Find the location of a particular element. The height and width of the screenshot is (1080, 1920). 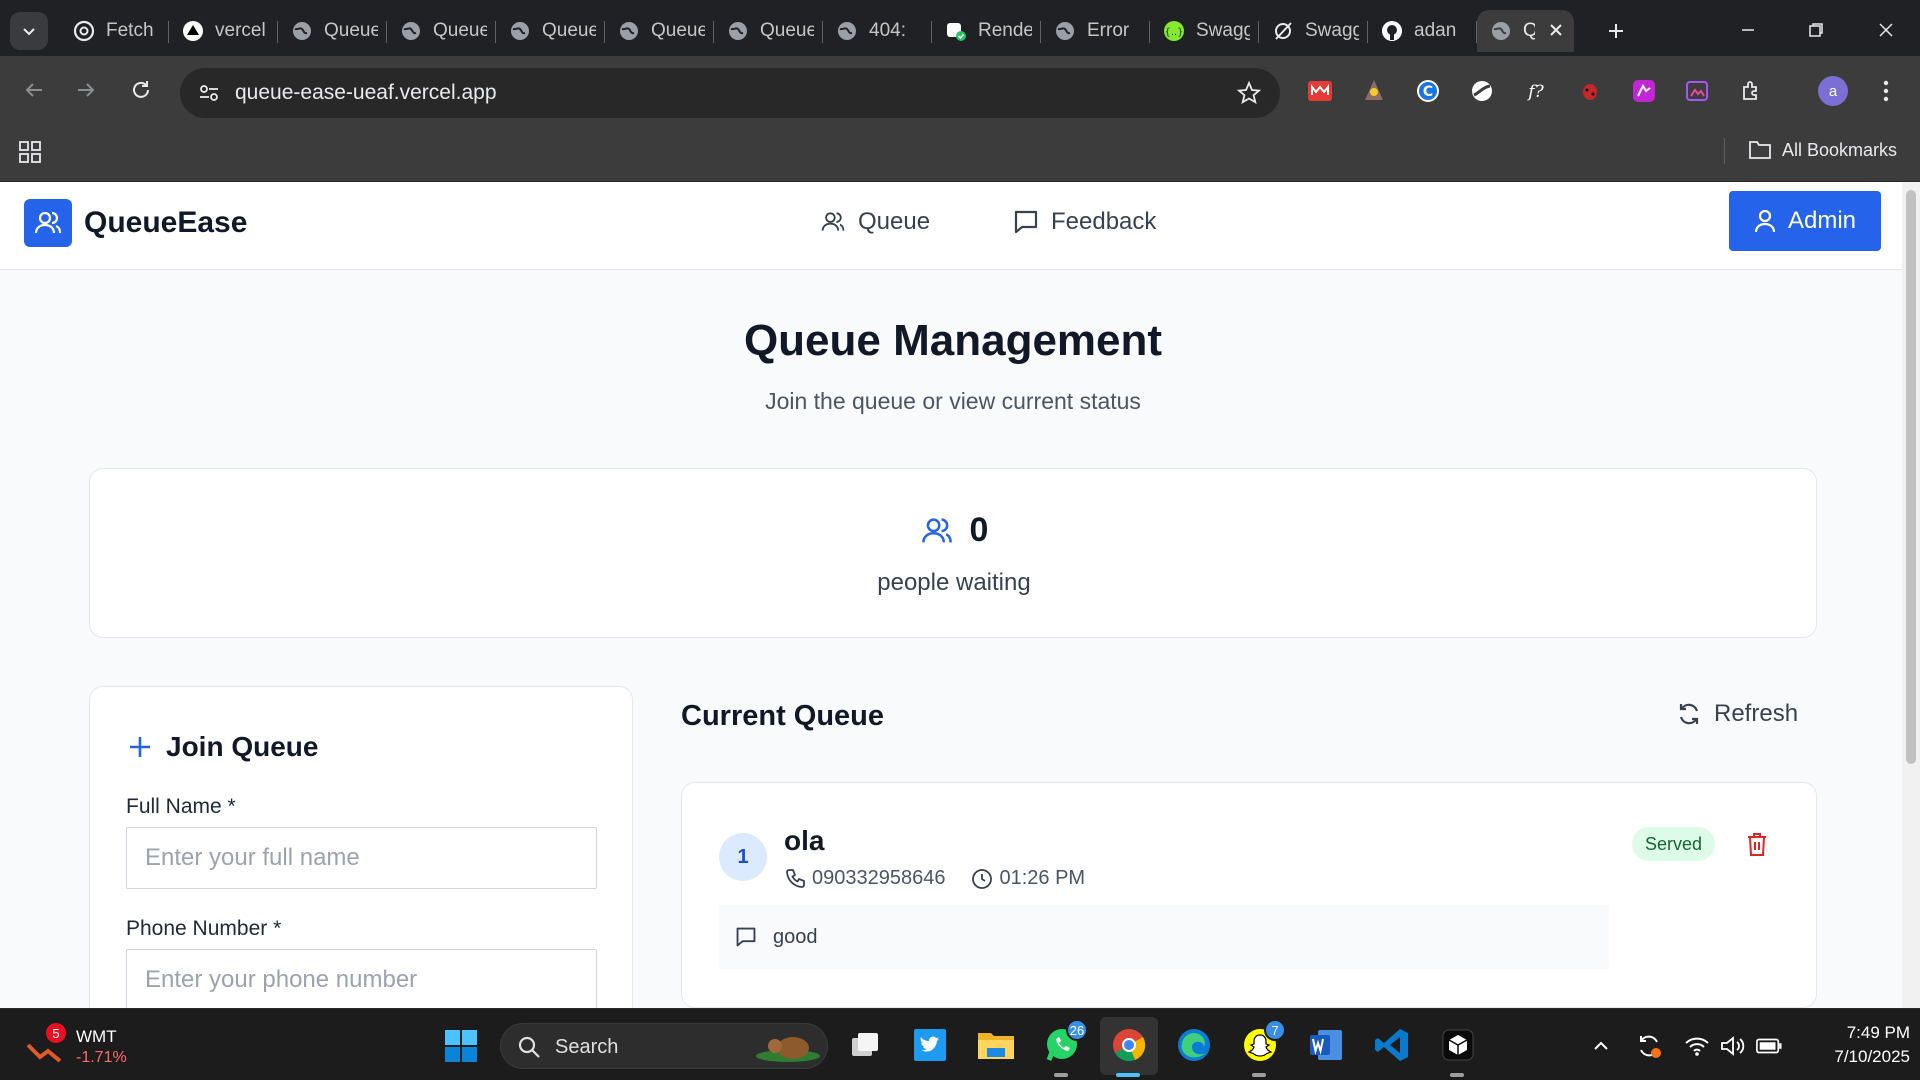

snapchat-badge: 7 is located at coordinates (1275, 1030).